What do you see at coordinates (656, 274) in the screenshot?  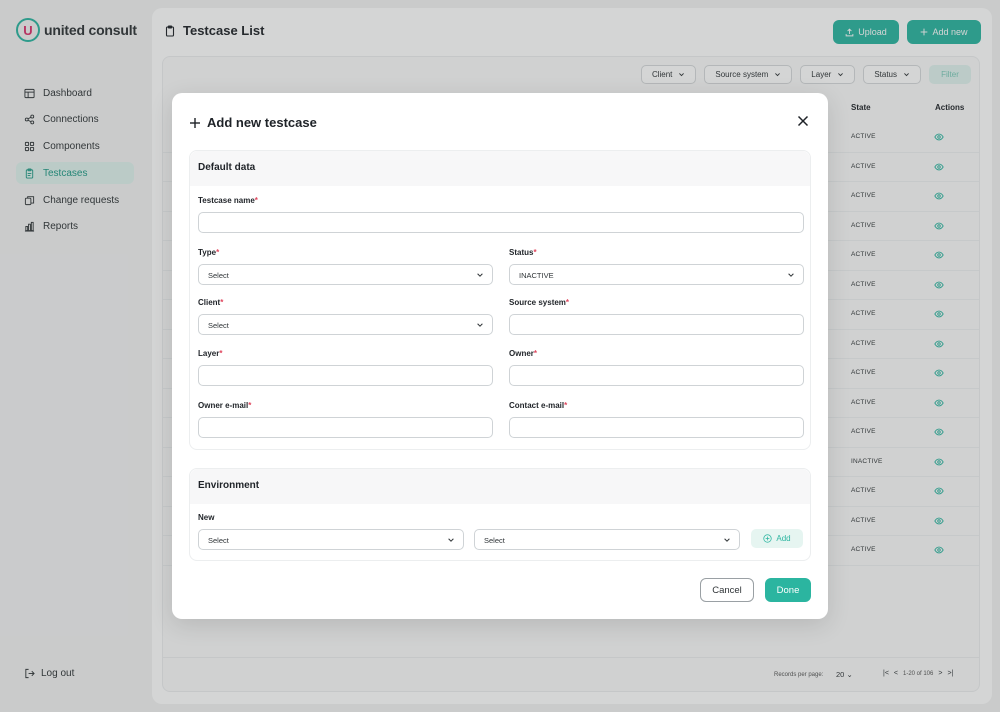 I see `status-select: INACTIVE` at bounding box center [656, 274].